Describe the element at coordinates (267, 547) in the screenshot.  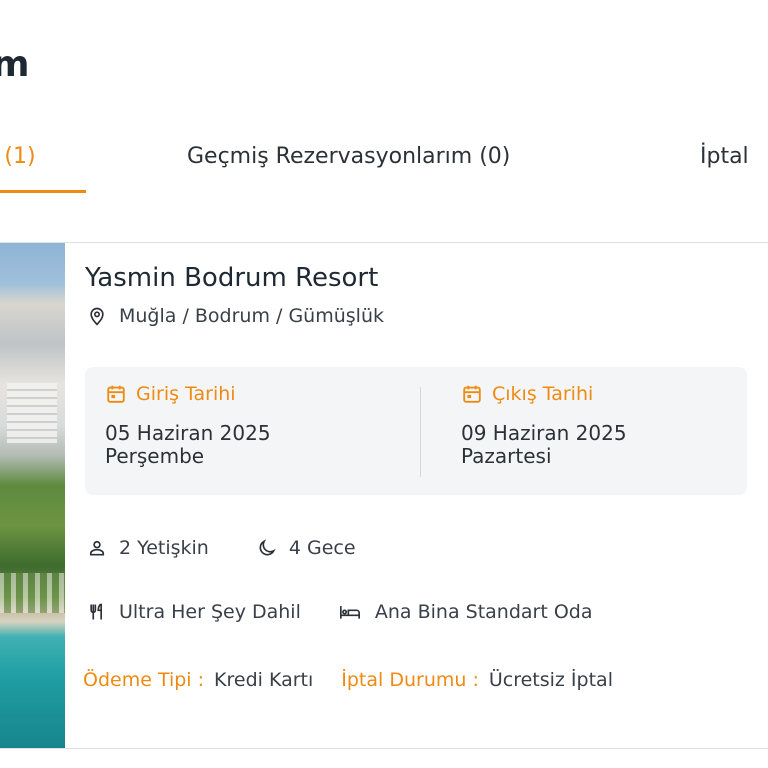
I see `moon-icon` at that location.